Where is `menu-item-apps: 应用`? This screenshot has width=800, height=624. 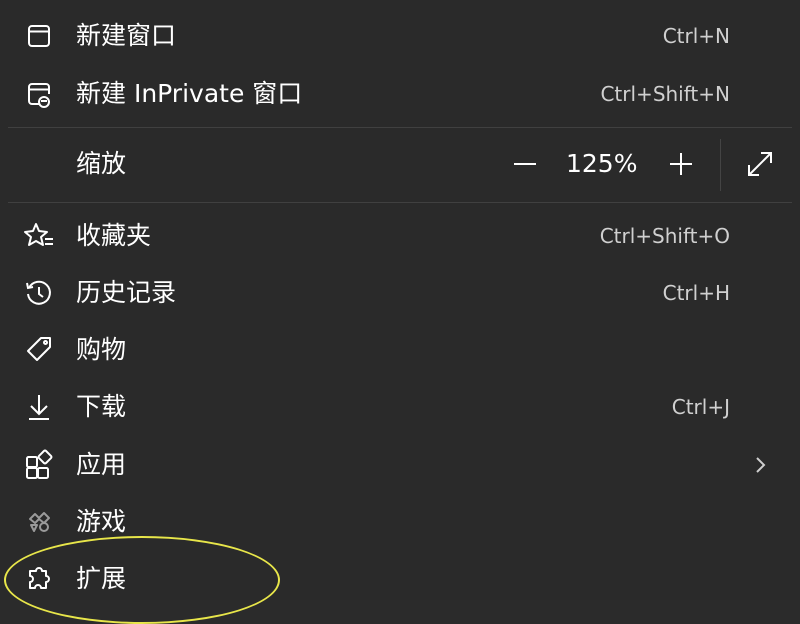 menu-item-apps: 应用 is located at coordinates (400, 465).